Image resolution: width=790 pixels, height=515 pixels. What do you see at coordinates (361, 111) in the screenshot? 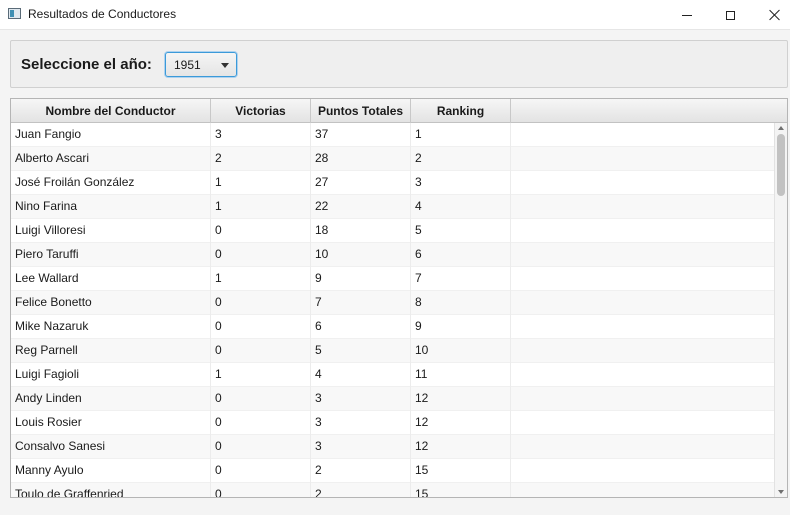
I see `column-header-total-points: Puntos Totales` at bounding box center [361, 111].